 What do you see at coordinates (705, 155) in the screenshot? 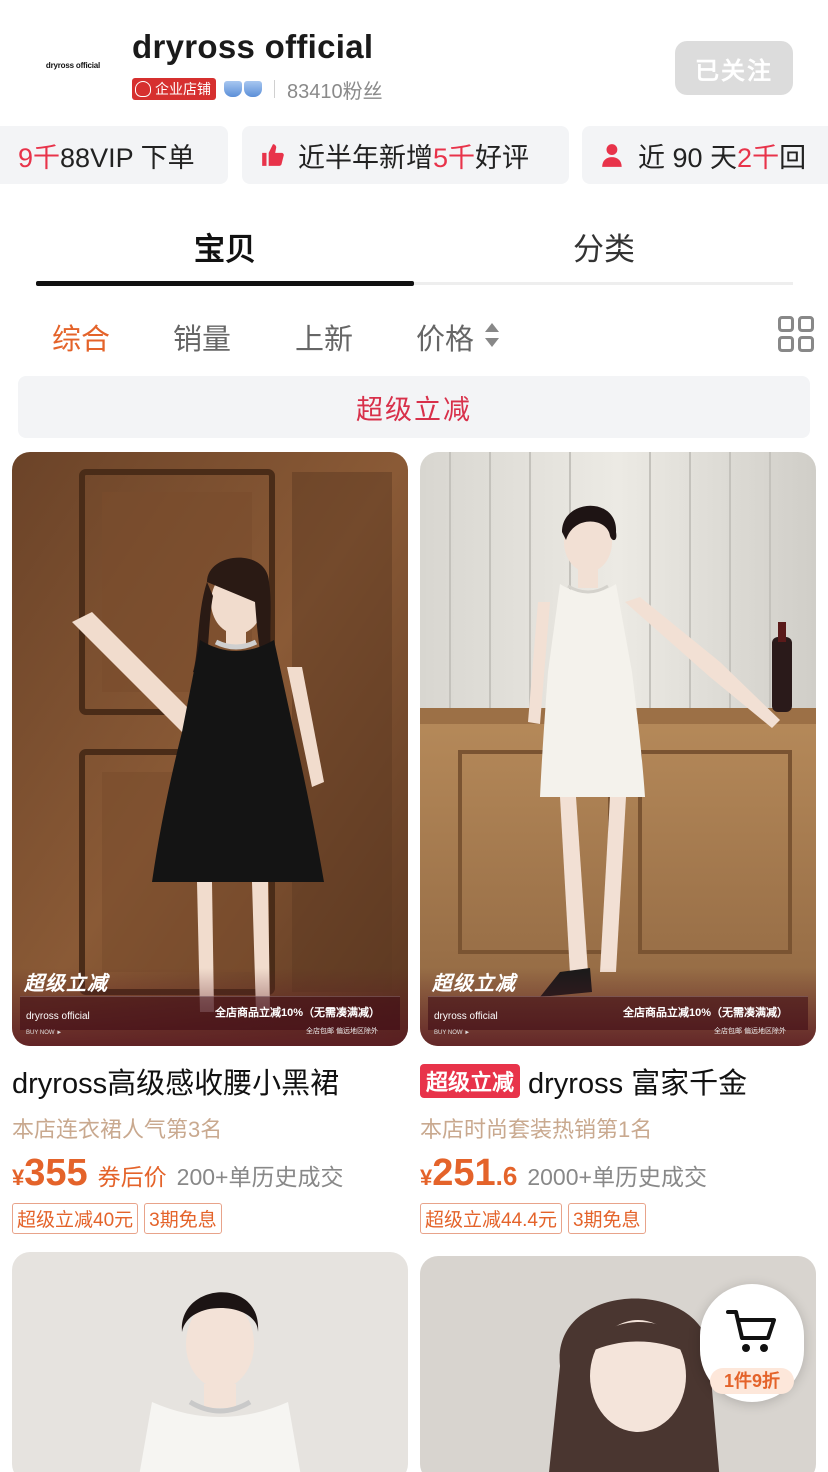
I see `stat-chip-repurchase: 近 90 天 2千 回` at bounding box center [705, 155].